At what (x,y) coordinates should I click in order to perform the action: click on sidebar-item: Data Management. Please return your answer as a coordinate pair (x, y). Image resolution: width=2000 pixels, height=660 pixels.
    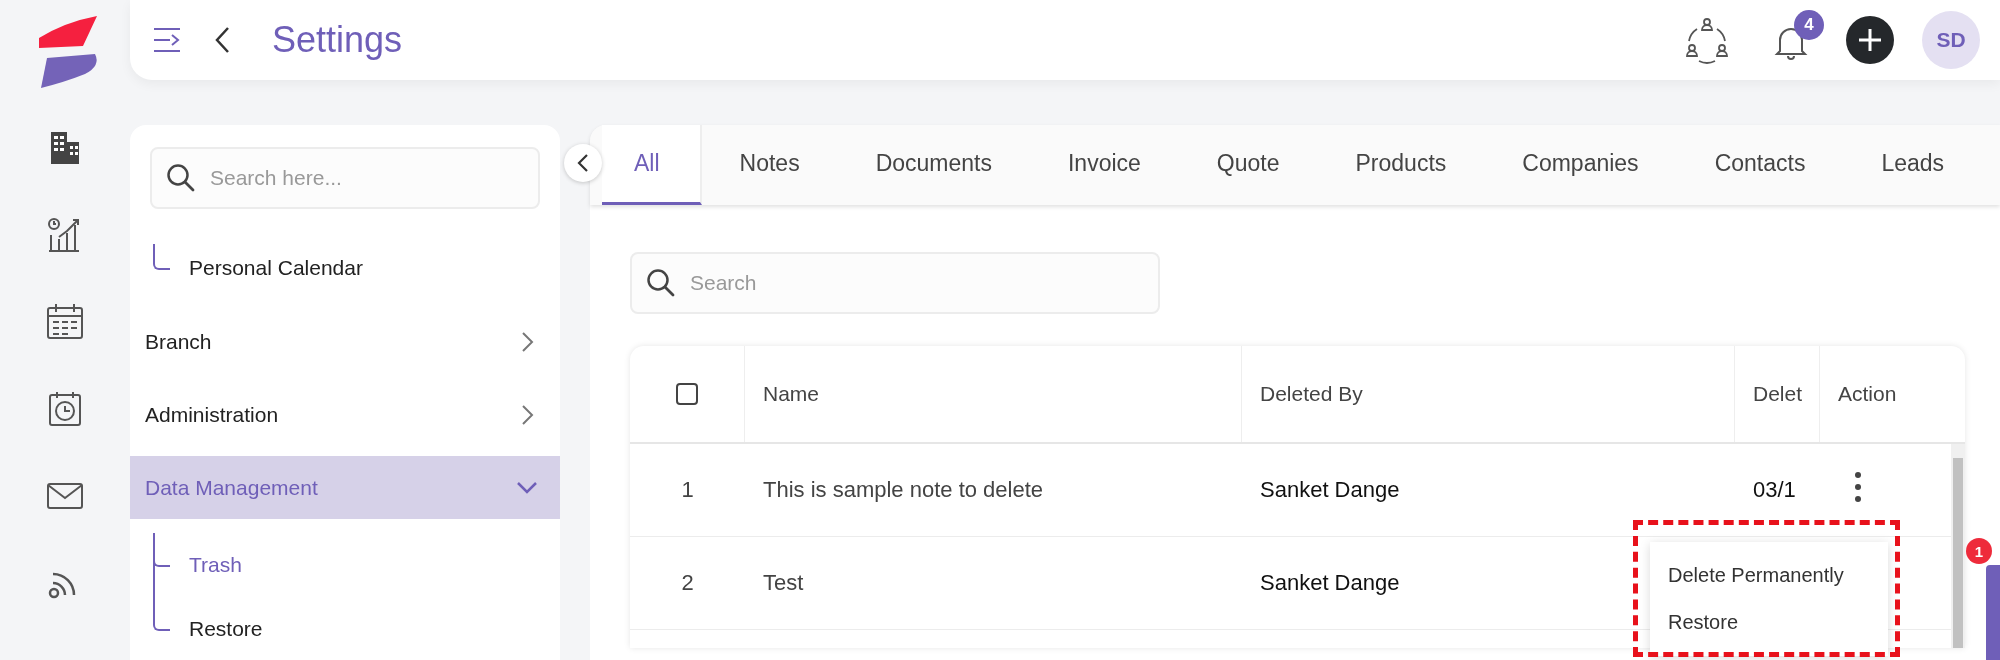
    Looking at the image, I should click on (345, 487).